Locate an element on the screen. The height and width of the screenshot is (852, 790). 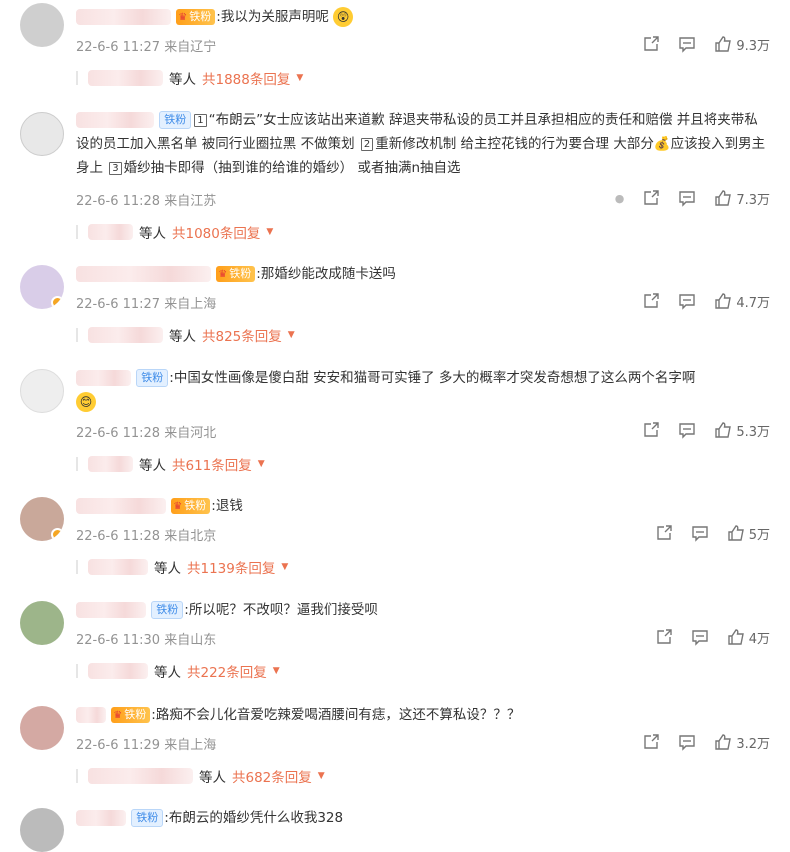
comment-meta: 22-6-6 11:27 来自辽宁 is located at coordinates (146, 47).